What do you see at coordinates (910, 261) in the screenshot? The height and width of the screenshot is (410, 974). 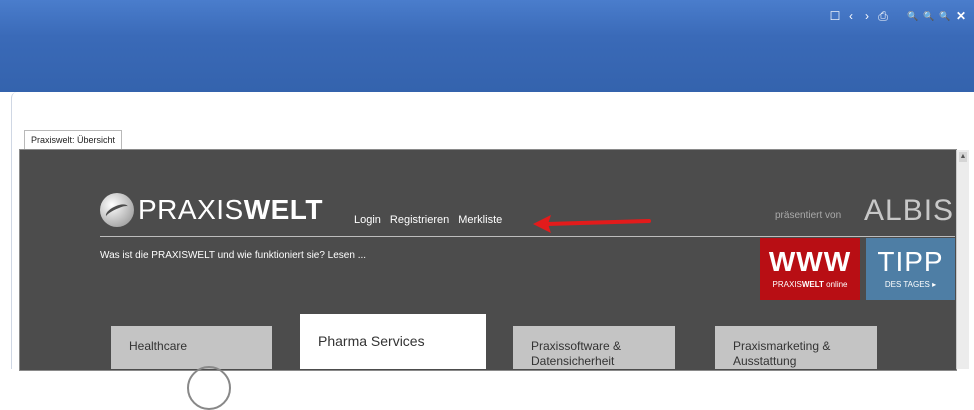 I see `tipp-title: TIPP` at bounding box center [910, 261].